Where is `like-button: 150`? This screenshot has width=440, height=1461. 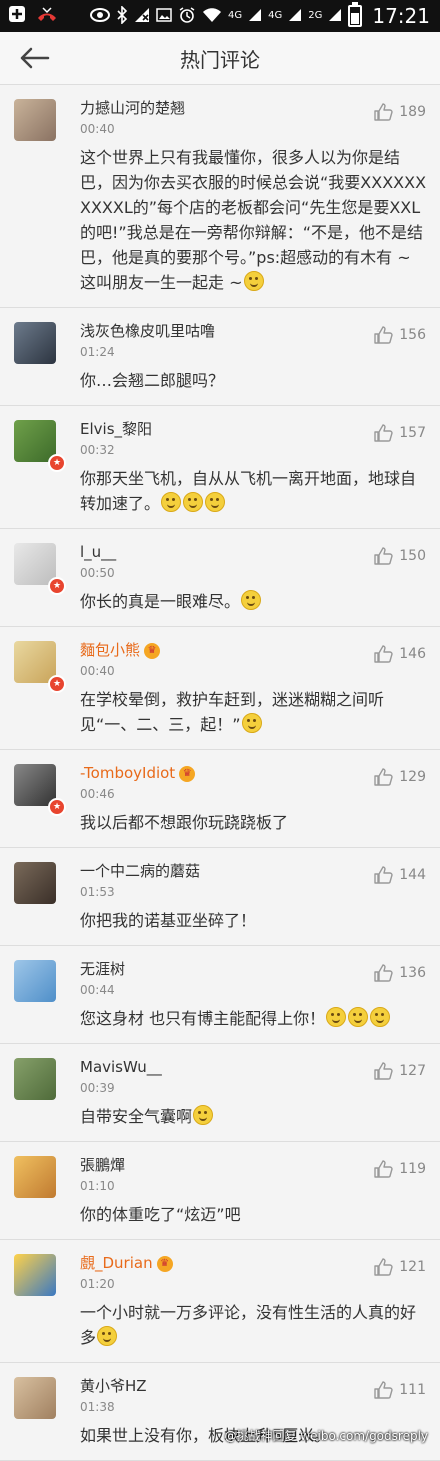
like-button: 150 is located at coordinates (399, 556).